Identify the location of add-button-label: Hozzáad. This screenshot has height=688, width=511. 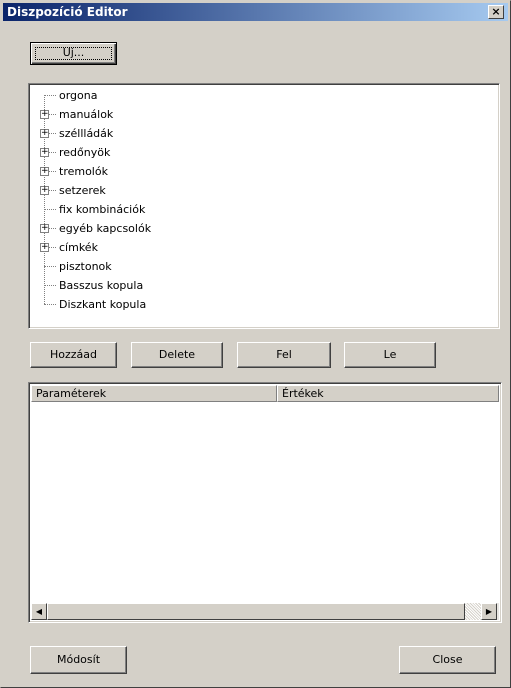
(73, 354).